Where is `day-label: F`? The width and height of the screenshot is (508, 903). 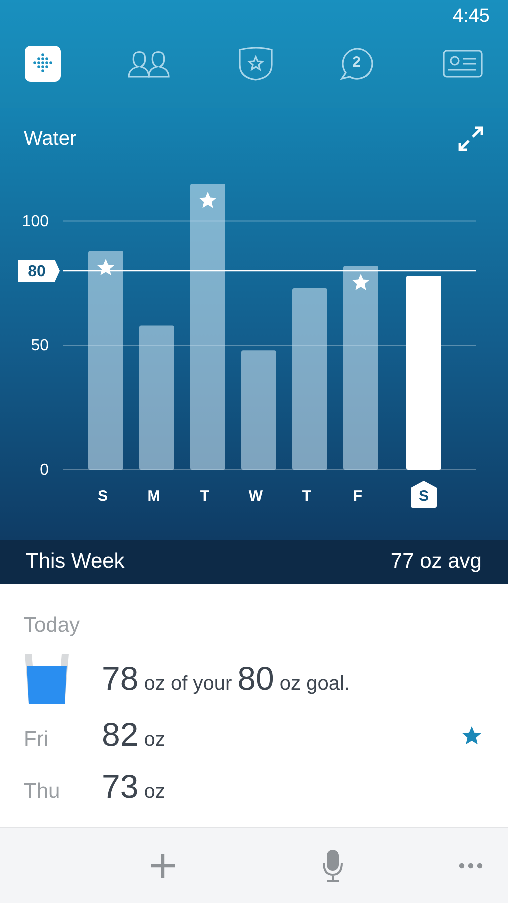 day-label: F is located at coordinates (358, 496).